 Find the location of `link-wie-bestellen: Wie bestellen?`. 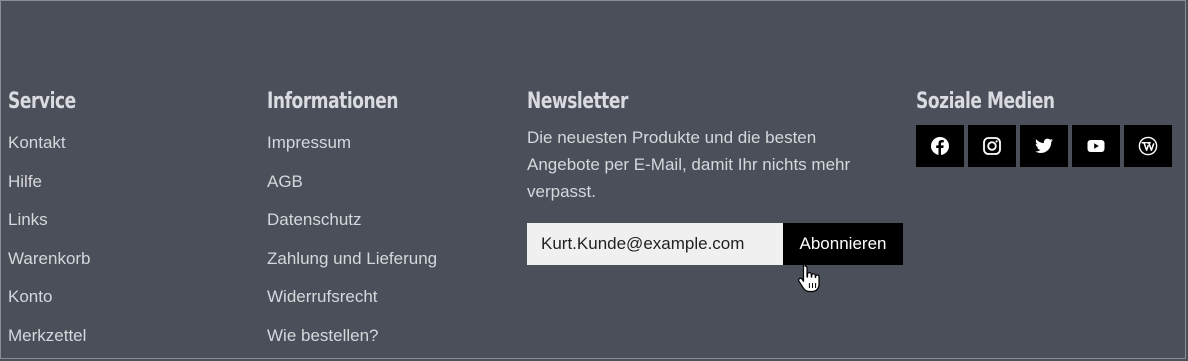

link-wie-bestellen: Wie bestellen? is located at coordinates (387, 336).